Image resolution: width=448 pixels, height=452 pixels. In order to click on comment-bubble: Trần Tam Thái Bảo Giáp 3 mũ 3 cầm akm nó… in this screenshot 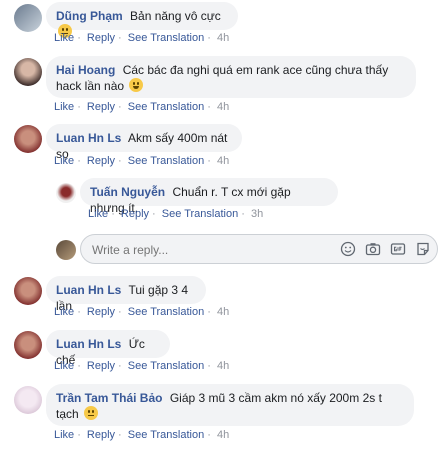, I will do `click(230, 405)`.